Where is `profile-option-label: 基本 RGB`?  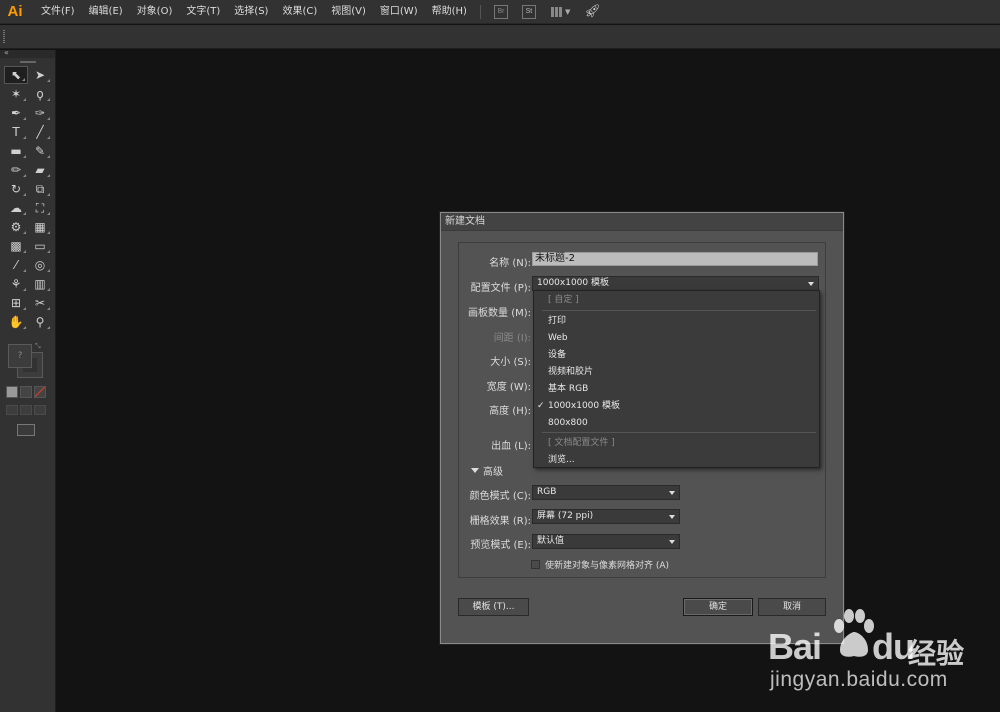 profile-option-label: 基本 RGB is located at coordinates (568, 389).